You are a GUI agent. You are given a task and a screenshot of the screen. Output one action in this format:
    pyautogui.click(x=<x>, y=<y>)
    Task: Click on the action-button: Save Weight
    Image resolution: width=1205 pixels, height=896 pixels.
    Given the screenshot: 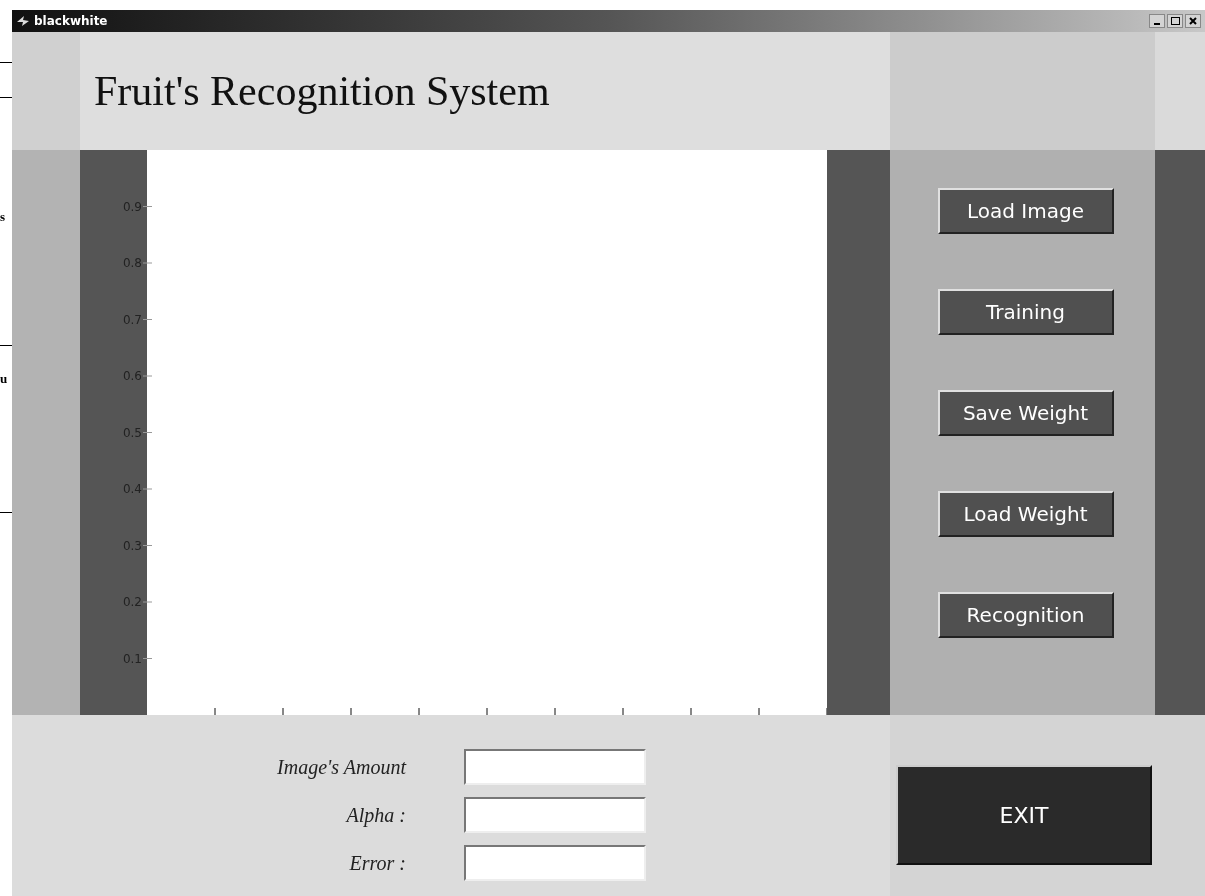 What is the action you would take?
    pyautogui.click(x=1025, y=413)
    